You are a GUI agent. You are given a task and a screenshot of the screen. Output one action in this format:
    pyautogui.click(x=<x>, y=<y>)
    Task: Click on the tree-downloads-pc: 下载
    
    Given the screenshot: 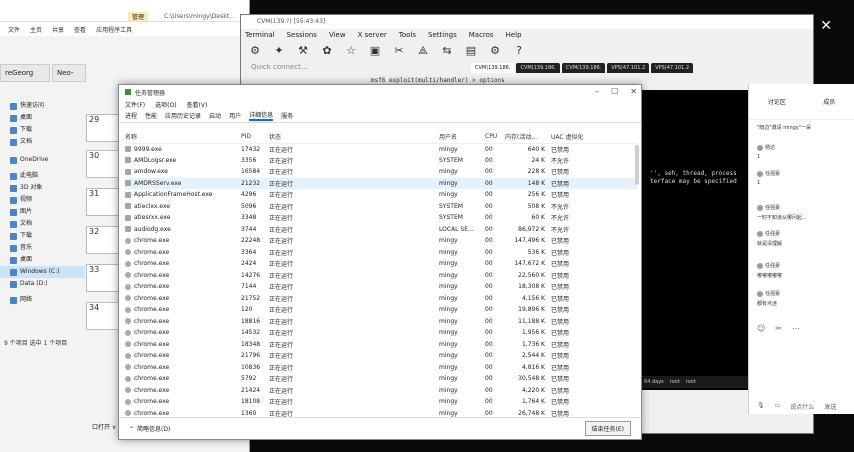 What is the action you would take?
    pyautogui.click(x=42, y=236)
    